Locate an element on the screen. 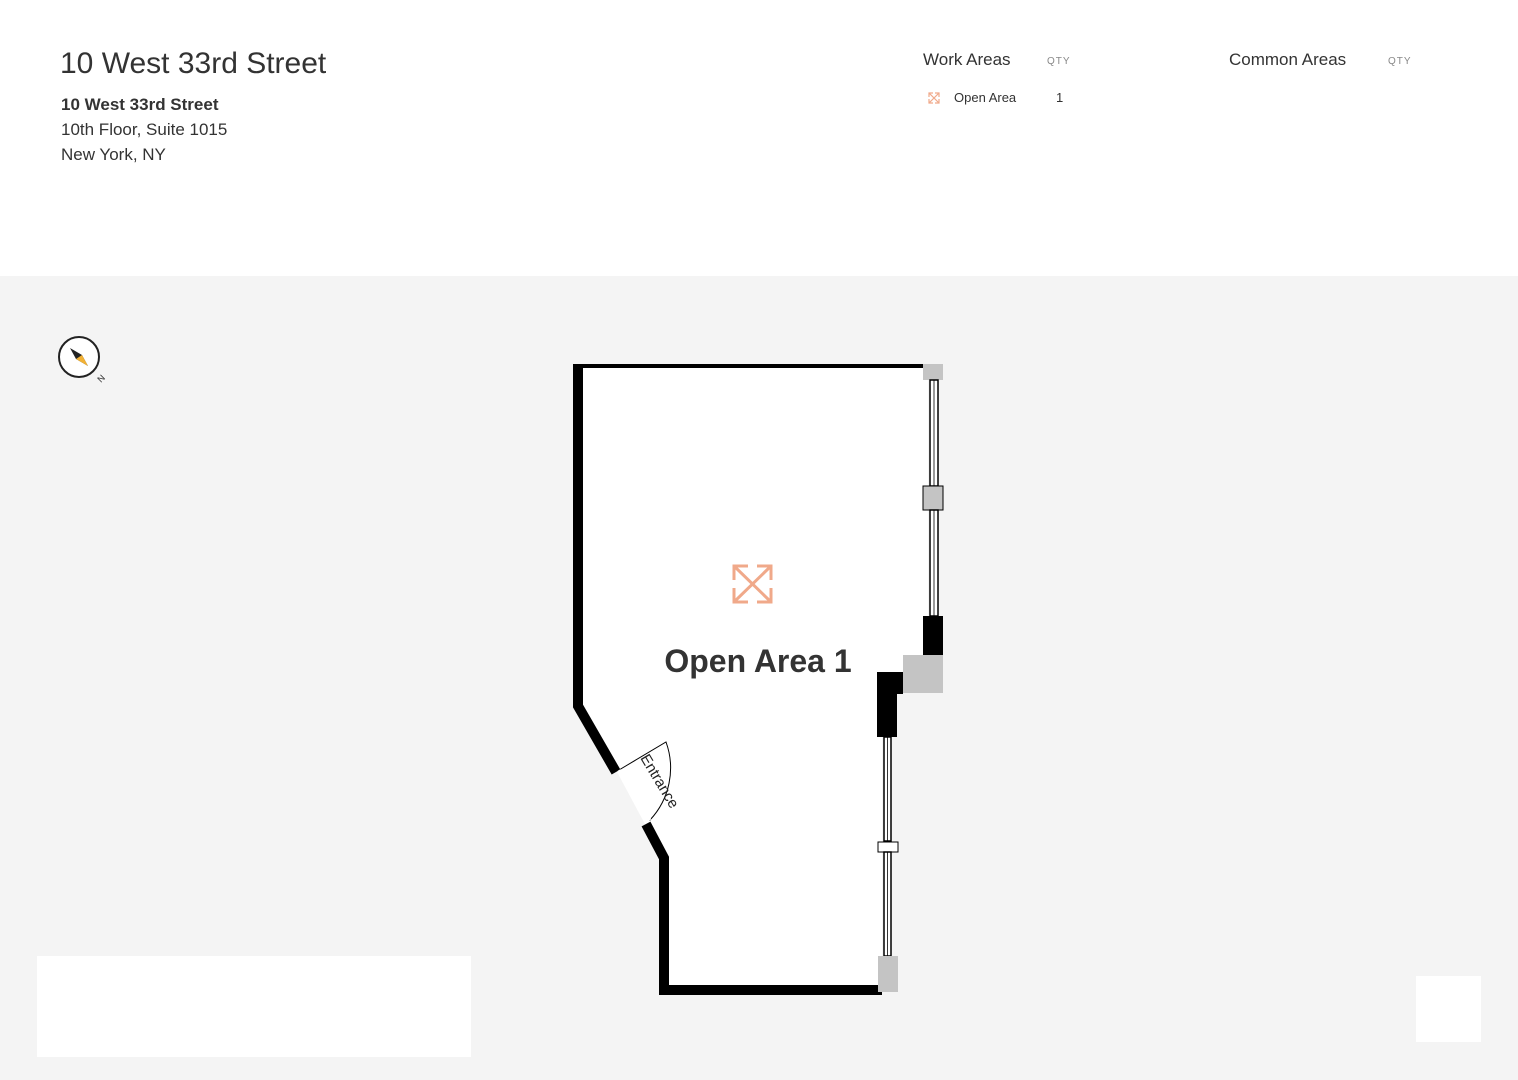 Image resolution: width=1518 pixels, height=1080 pixels. address-line-1: 10 West 33rd Street is located at coordinates (140, 104).